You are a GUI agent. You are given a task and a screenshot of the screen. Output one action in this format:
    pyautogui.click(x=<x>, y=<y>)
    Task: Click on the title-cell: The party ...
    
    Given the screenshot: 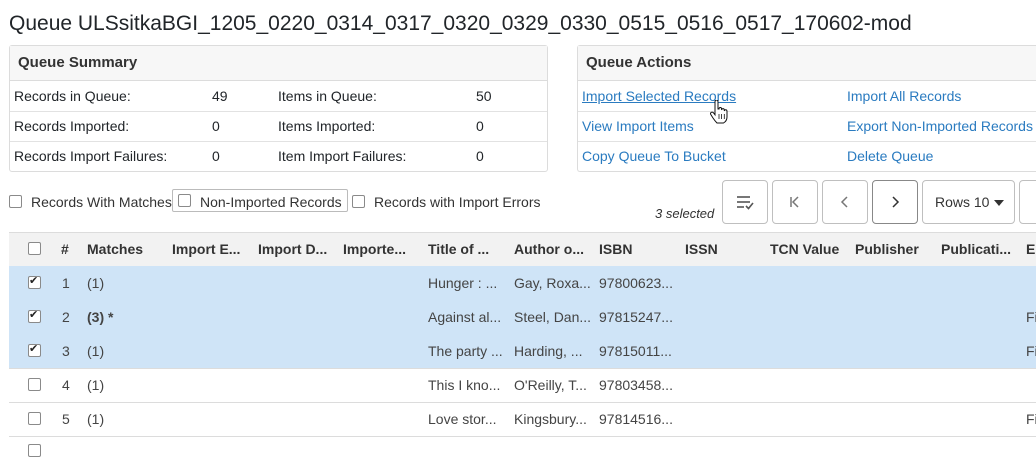 What is the action you would take?
    pyautogui.click(x=465, y=351)
    